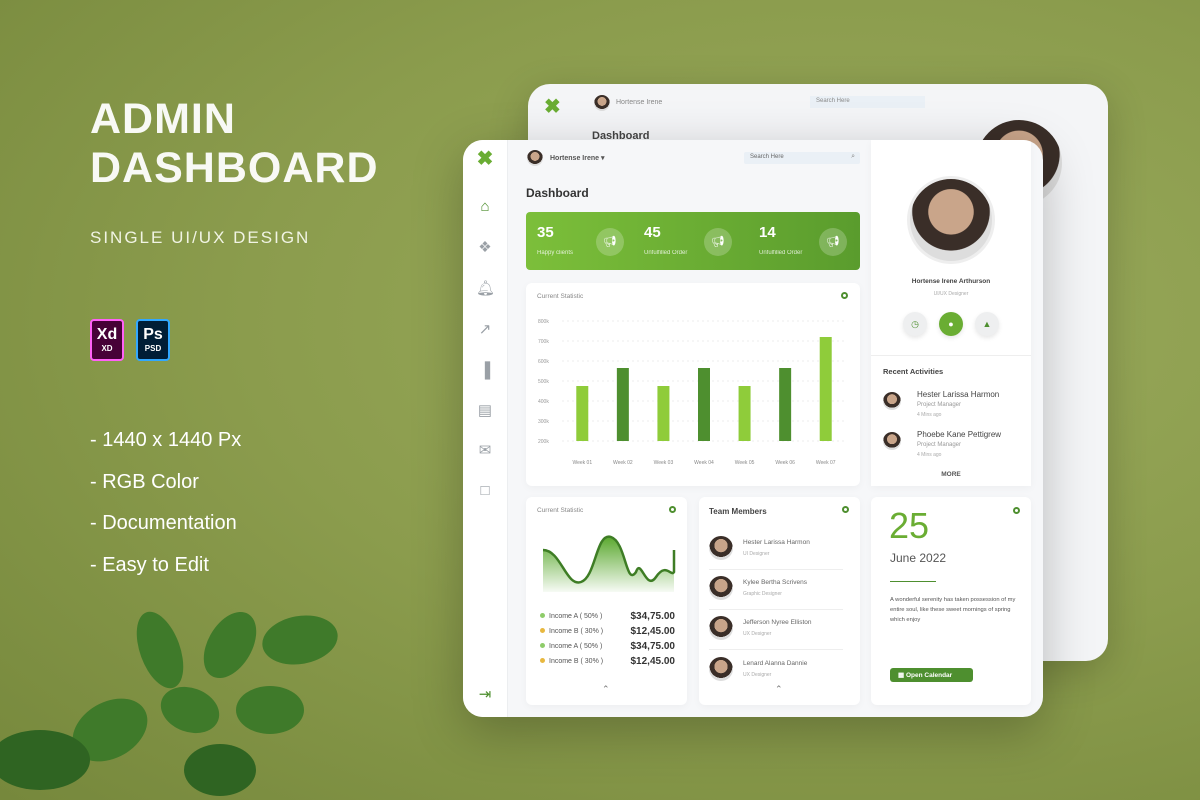 The image size is (1200, 800). Describe the element at coordinates (485, 428) in the screenshot. I see `sidebar: ✖ ⌂ ❖ 🔔︎ ↗ ▐ ▤ ✉ □ ⇥` at that location.